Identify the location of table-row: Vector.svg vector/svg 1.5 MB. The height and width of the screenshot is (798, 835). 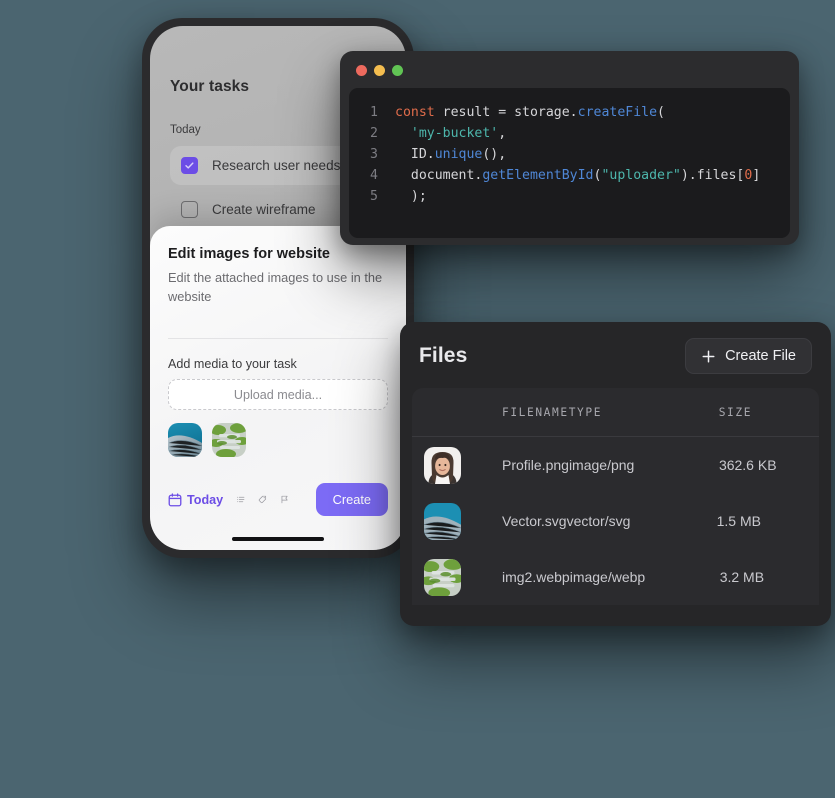
(615, 521).